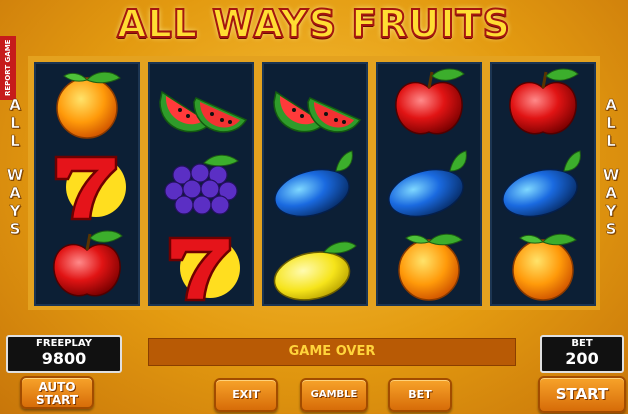 This screenshot has height=414, width=628. What do you see at coordinates (313, 24) in the screenshot?
I see `game-title: ALL WAYS FRUITS` at bounding box center [313, 24].